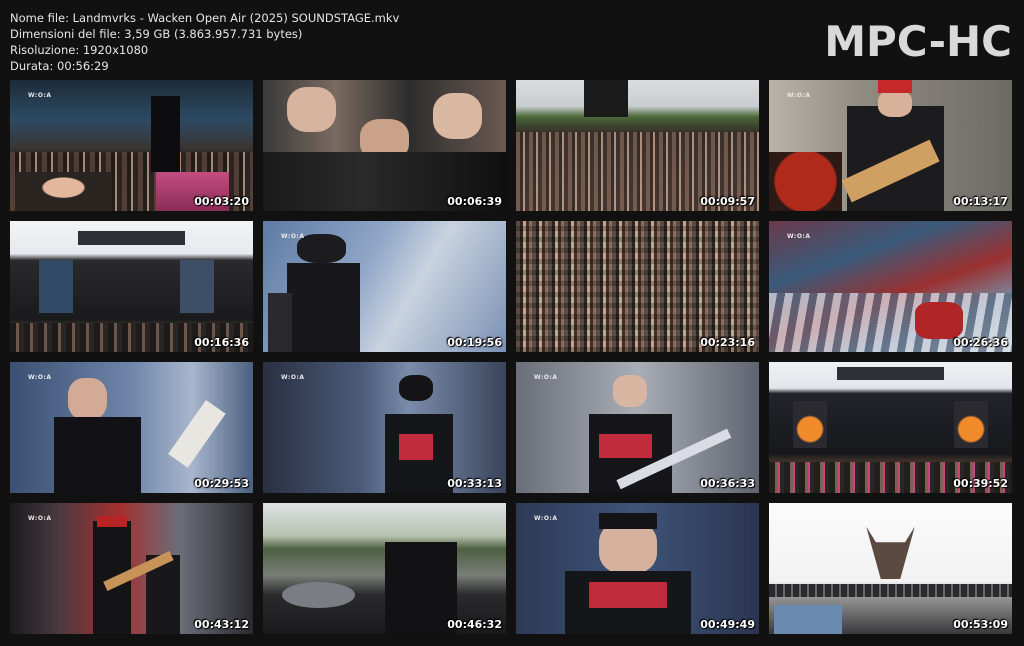 The height and width of the screenshot is (646, 1024). Describe the element at coordinates (980, 483) in the screenshot. I see `thumbnail-timestamp: 00:39:52` at that location.